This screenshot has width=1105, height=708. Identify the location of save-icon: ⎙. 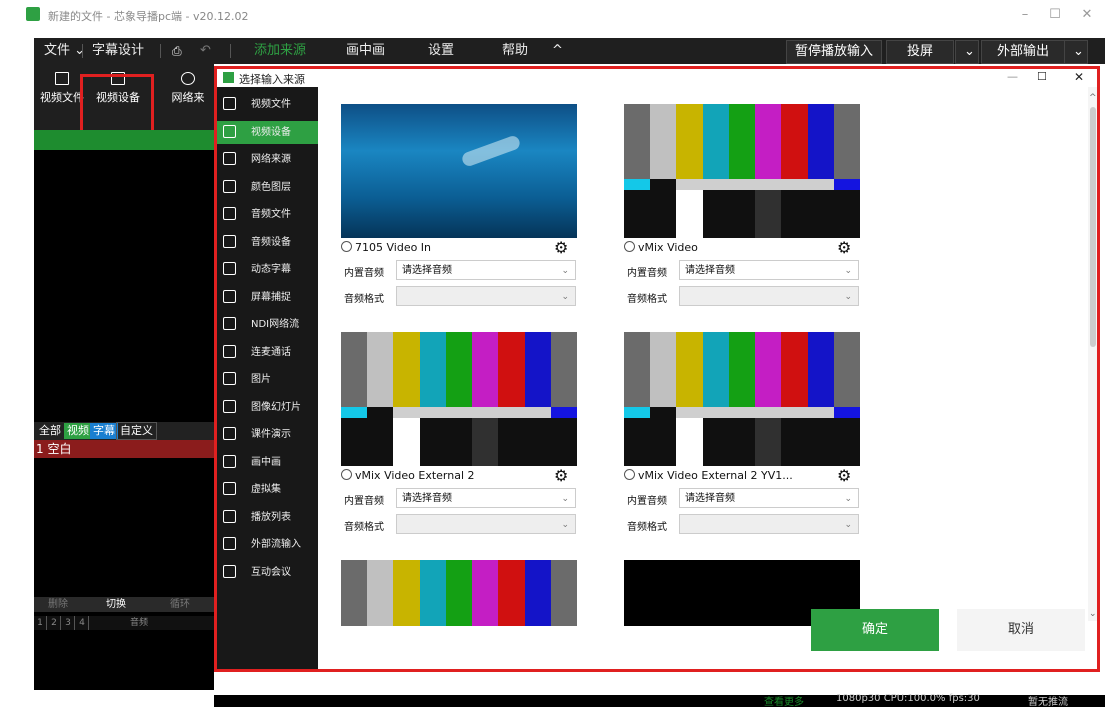
(177, 51).